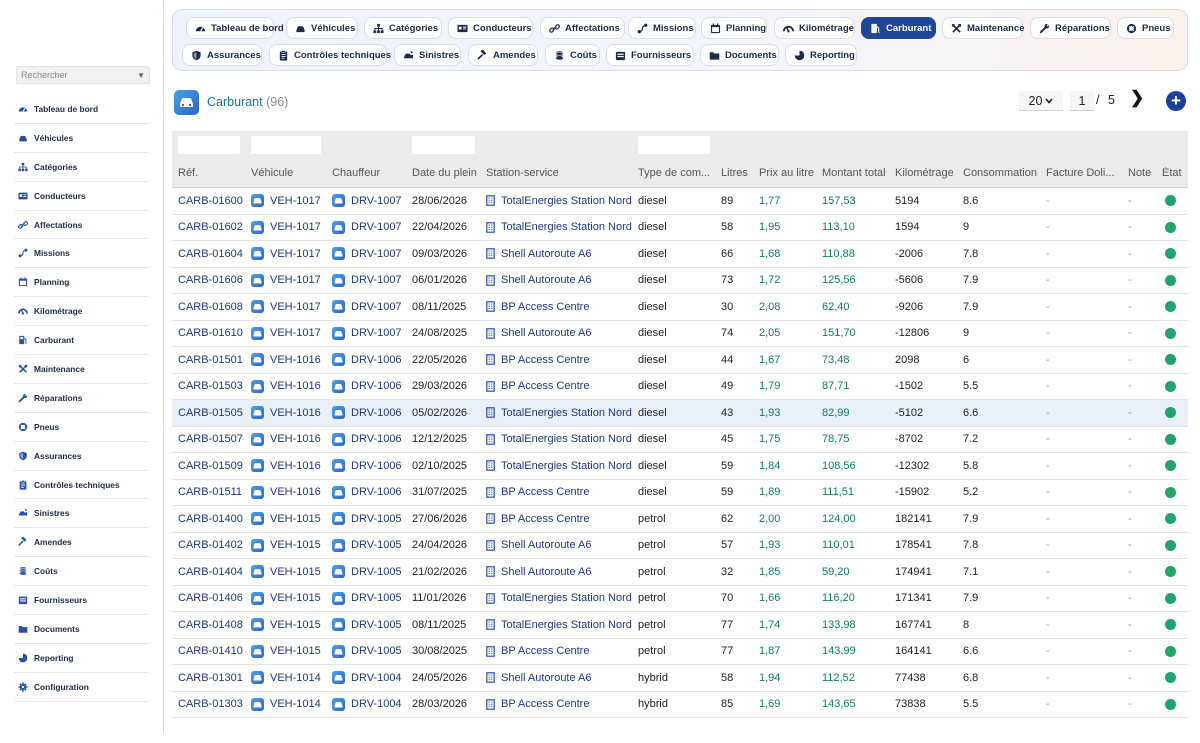 The image size is (1200, 743). Describe the element at coordinates (210, 651) in the screenshot. I see `fuel-ref-link: CARB-01410` at that location.